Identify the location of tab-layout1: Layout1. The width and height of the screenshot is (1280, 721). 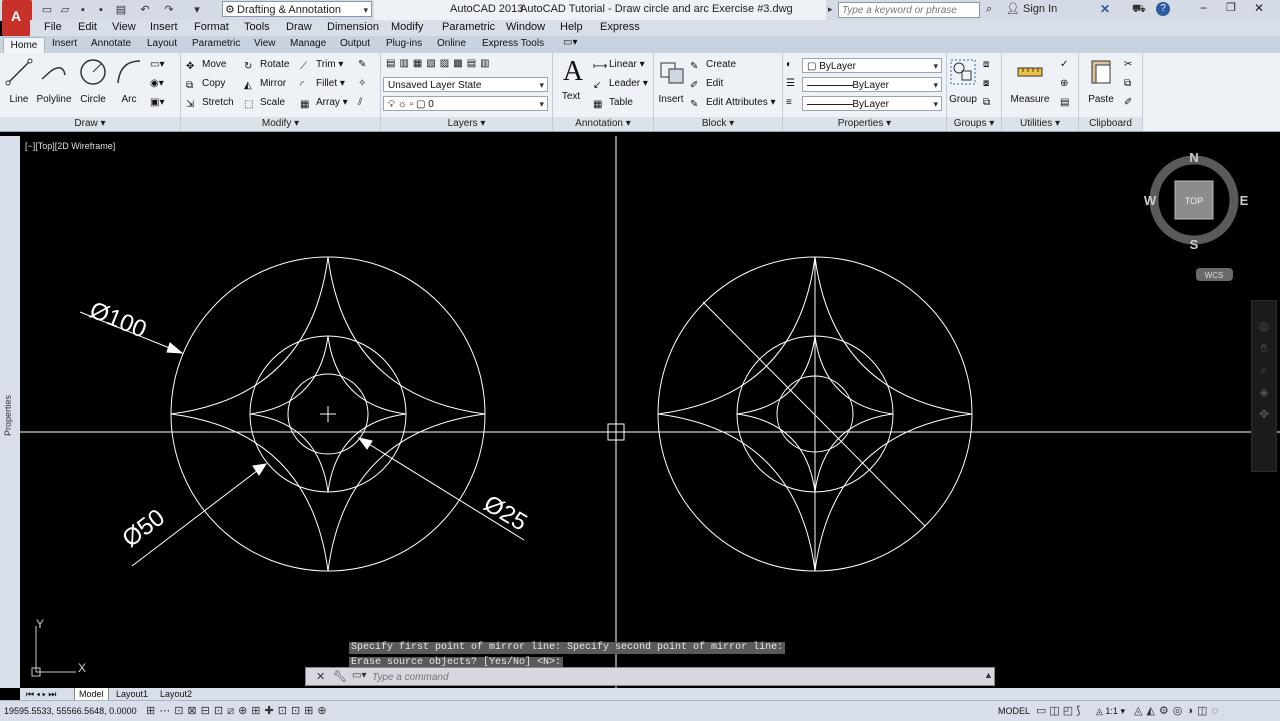
(132, 694).